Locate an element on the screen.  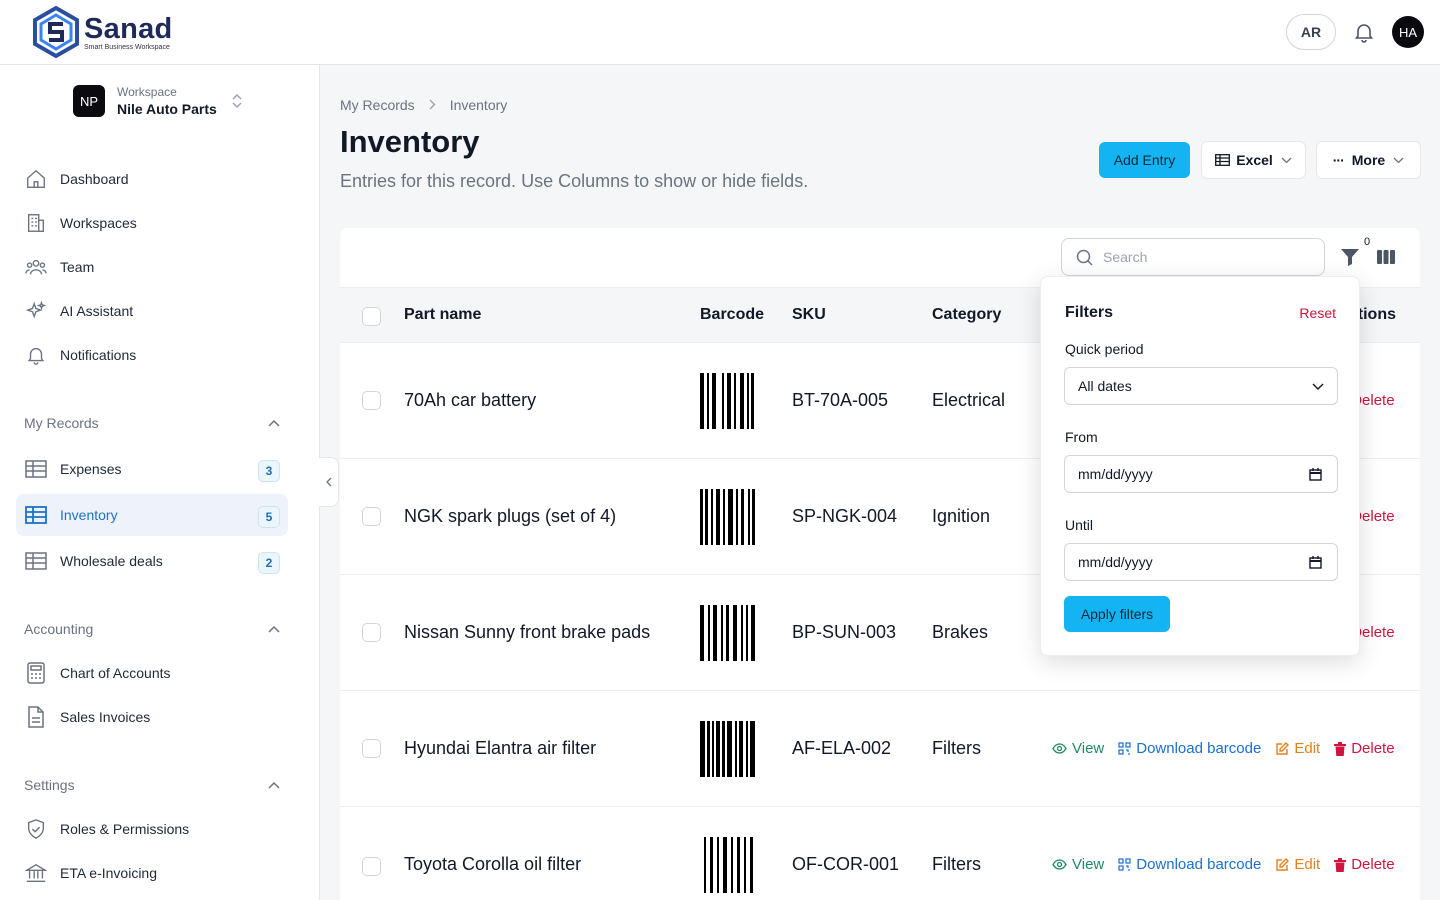
workspace-badge: NP is located at coordinates (89, 101).